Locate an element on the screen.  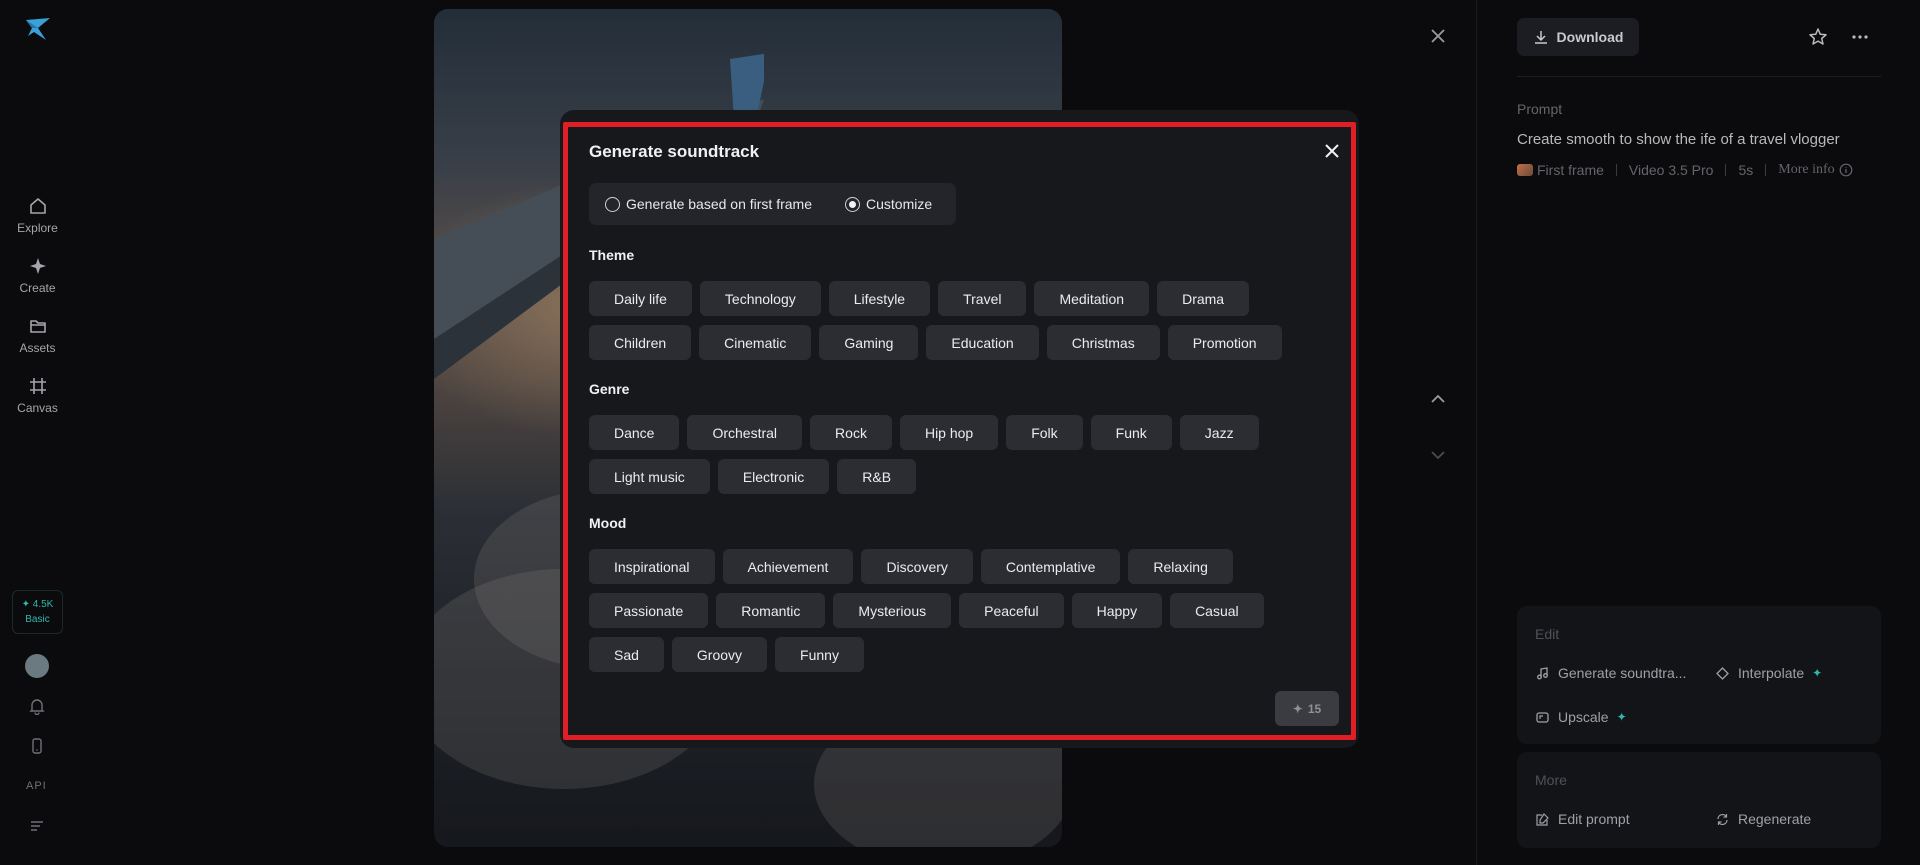
nav-label: Explore is located at coordinates (37, 228).